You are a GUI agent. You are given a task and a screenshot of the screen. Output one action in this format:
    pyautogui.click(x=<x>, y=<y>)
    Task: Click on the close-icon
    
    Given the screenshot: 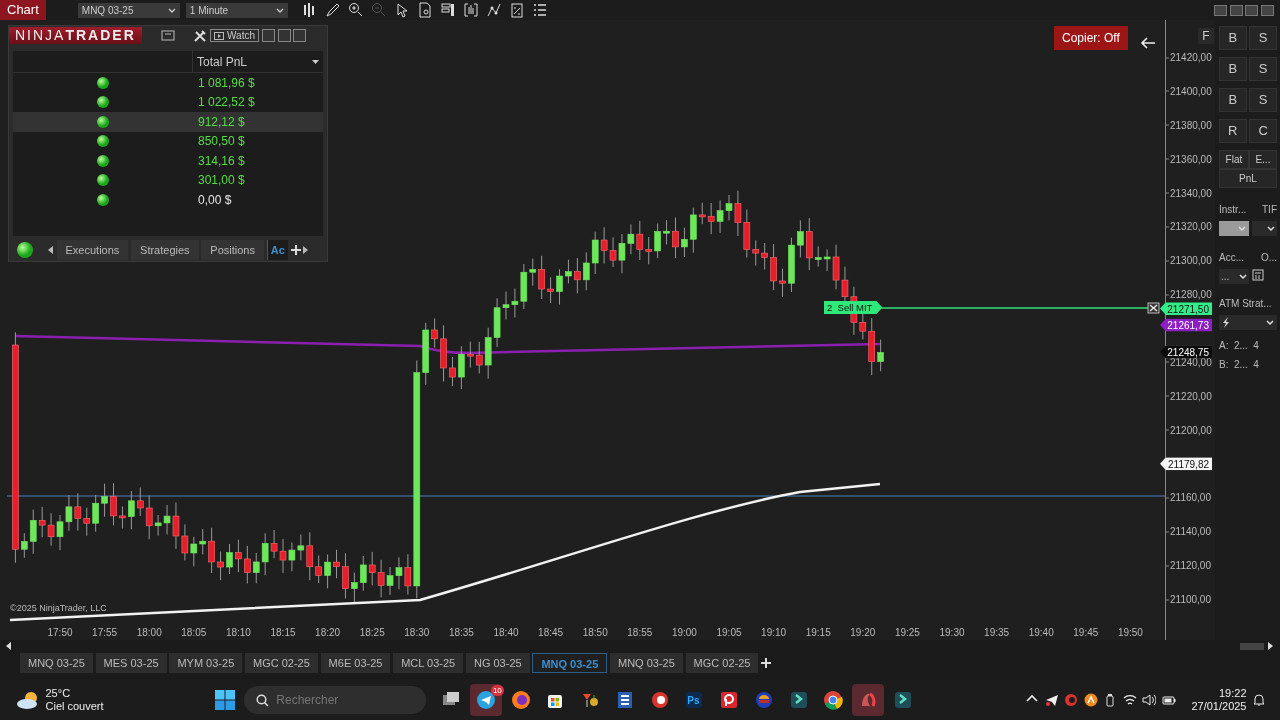 What is the action you would take?
    pyautogui.click(x=1153, y=308)
    